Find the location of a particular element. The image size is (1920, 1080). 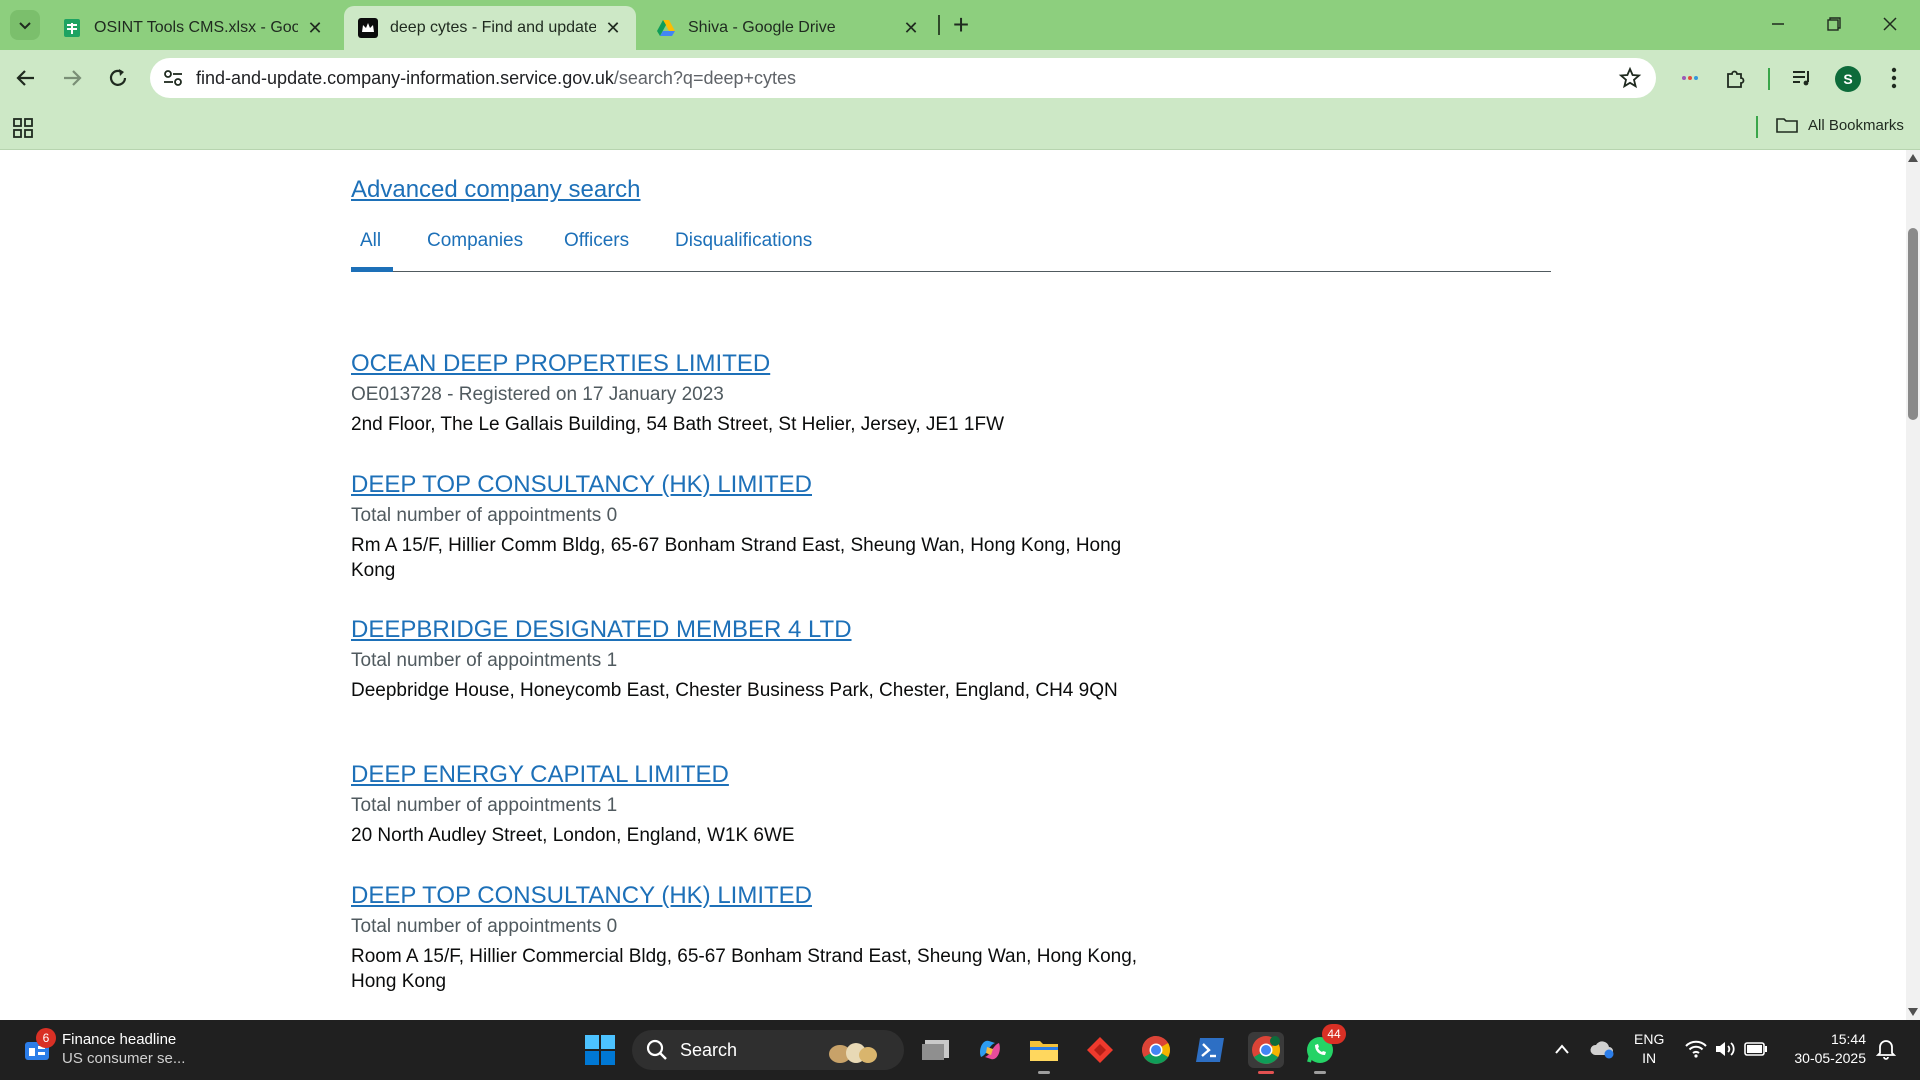

news-badge: 6 is located at coordinates (46, 1038).